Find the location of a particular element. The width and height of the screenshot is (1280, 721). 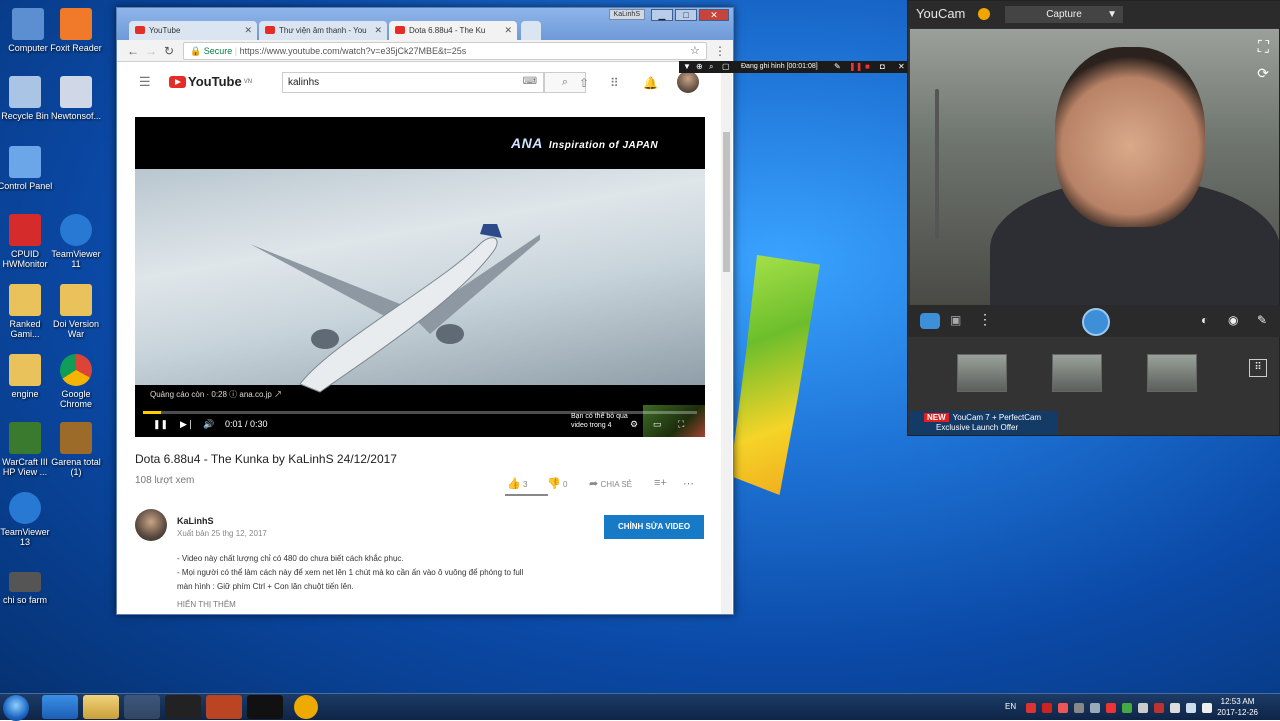

desktop-icon-recycle-bin: Recycle Bin is located at coordinates (26, 98).